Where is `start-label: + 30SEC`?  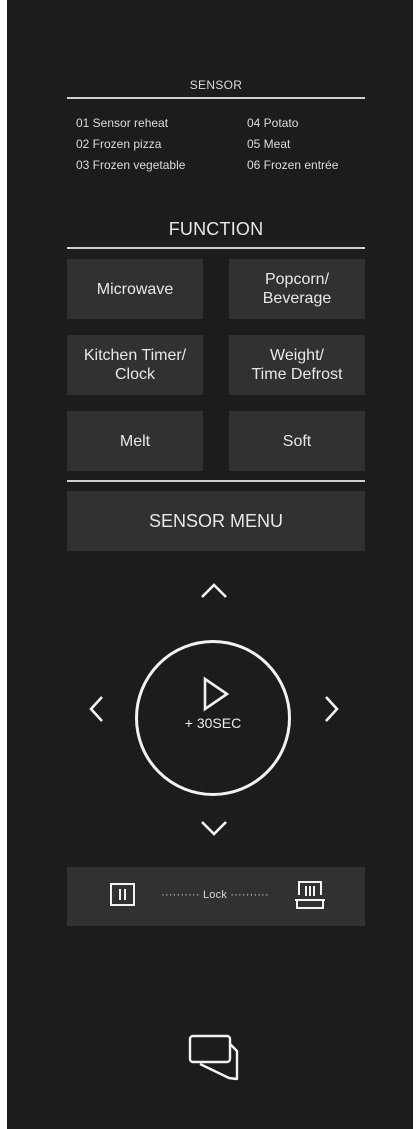
start-label: + 30SEC is located at coordinates (213, 723).